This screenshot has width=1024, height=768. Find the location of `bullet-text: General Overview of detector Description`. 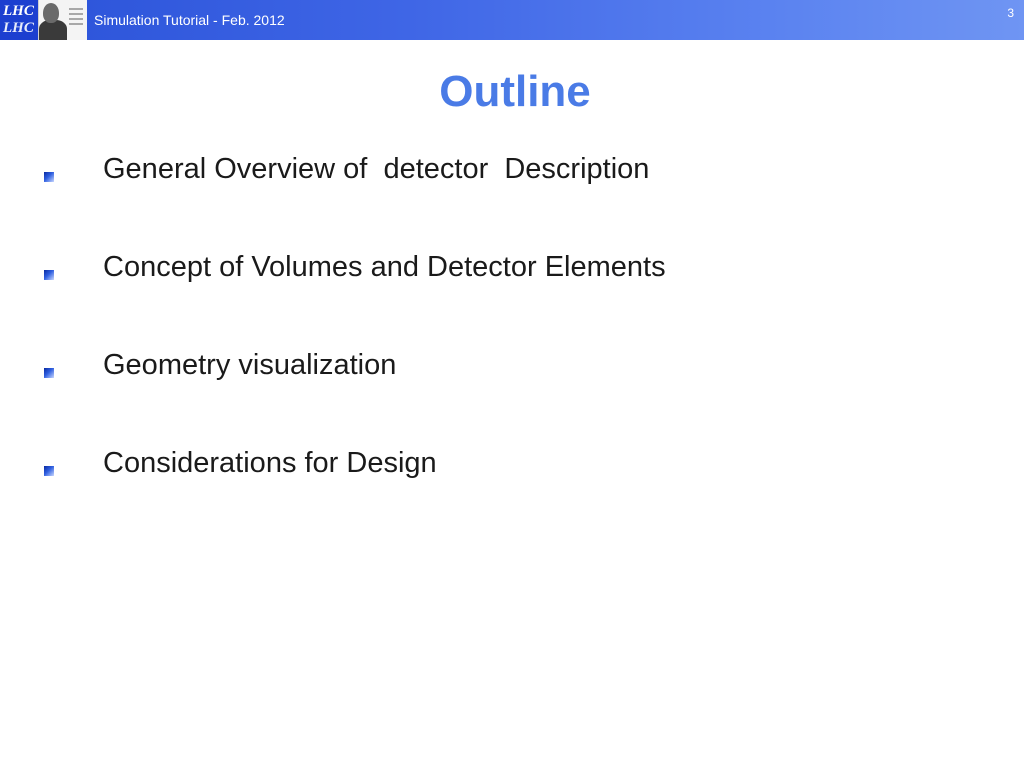

bullet-text: General Overview of detector Description is located at coordinates (376, 169).